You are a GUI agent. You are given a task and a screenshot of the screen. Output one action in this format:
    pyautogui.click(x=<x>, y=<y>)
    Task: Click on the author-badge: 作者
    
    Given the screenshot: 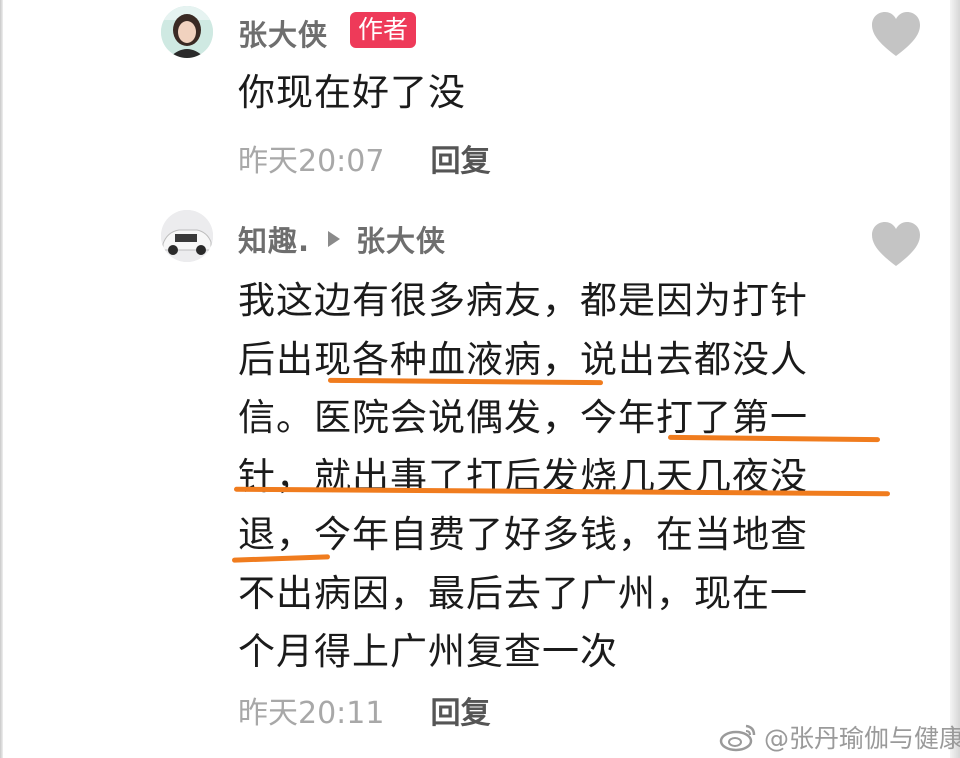 What is the action you would take?
    pyautogui.click(x=383, y=30)
    